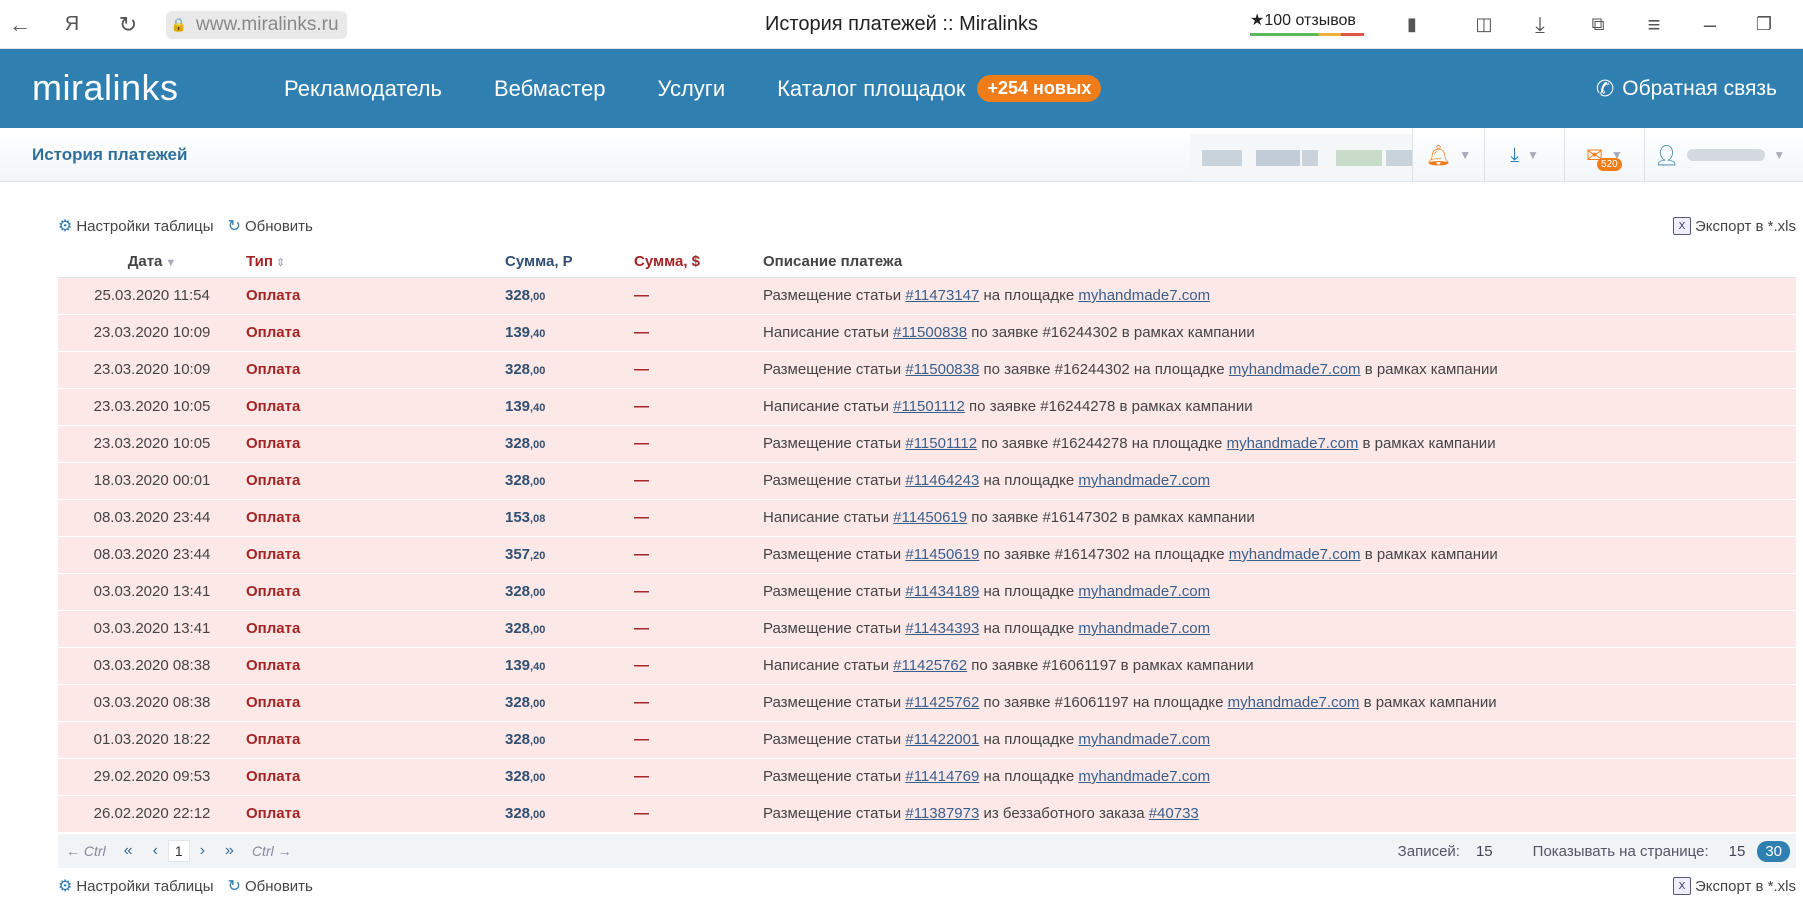 Image resolution: width=1803 pixels, height=902 pixels. What do you see at coordinates (256, 25) in the screenshot?
I see `address-bar: 🔒 www.miralinks.ru` at bounding box center [256, 25].